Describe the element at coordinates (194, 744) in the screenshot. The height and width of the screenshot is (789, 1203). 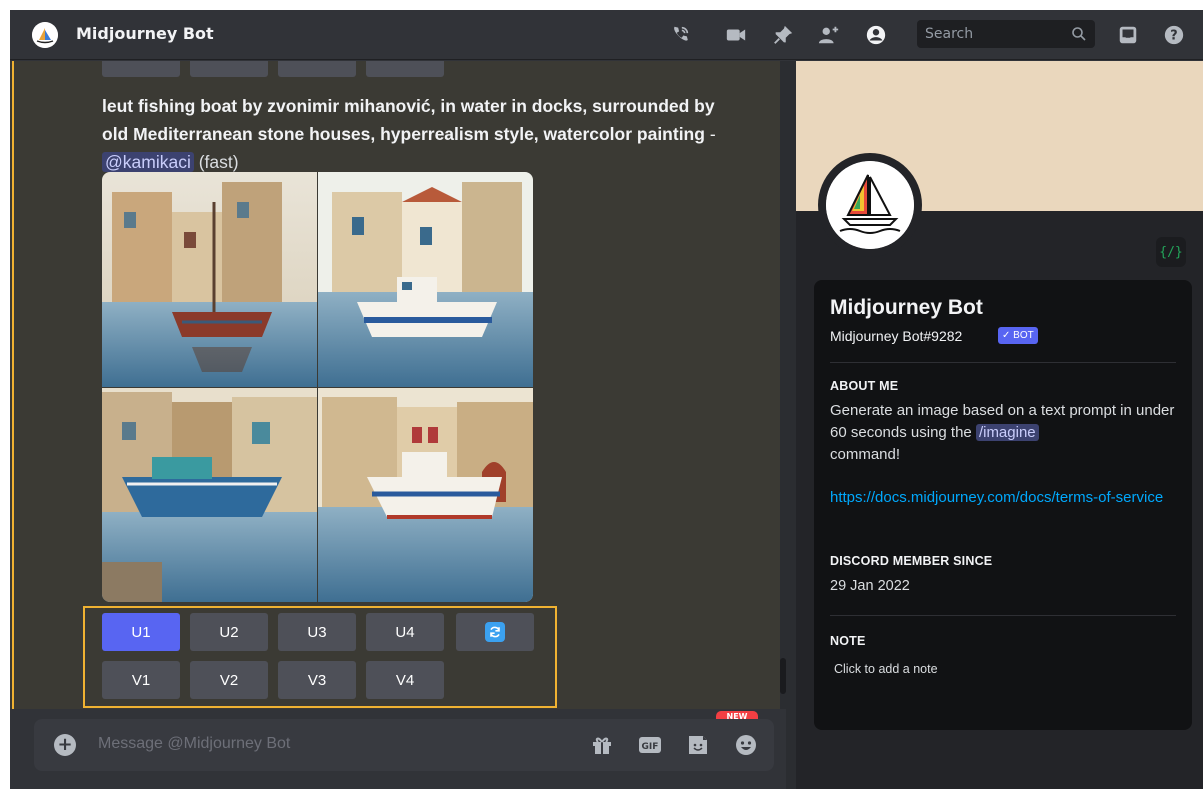
I see `message-input: Message @Midjourney Bot` at that location.